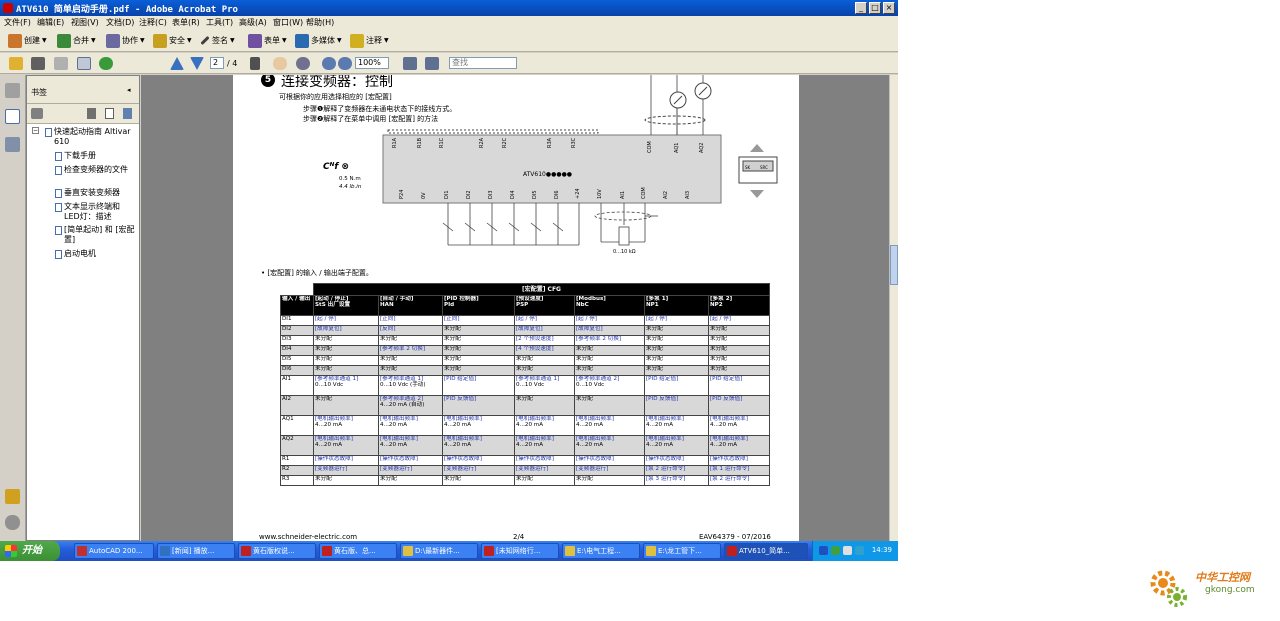  What do you see at coordinates (125, 40) in the screenshot?
I see `collaborate-button: 协作 ▼` at bounding box center [125, 40].